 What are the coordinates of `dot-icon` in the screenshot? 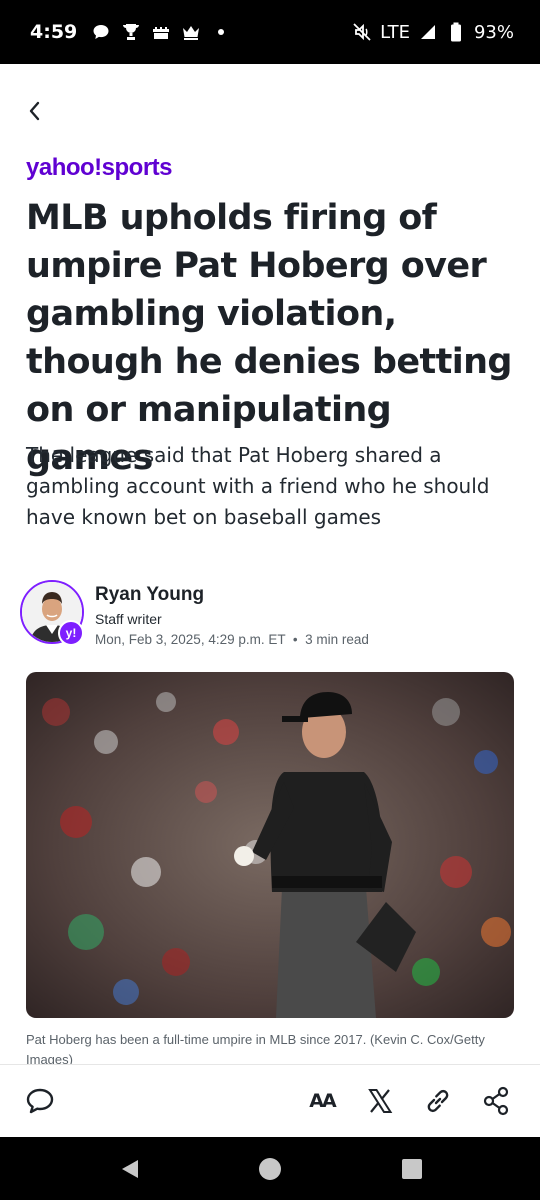 It's located at (221, 32).